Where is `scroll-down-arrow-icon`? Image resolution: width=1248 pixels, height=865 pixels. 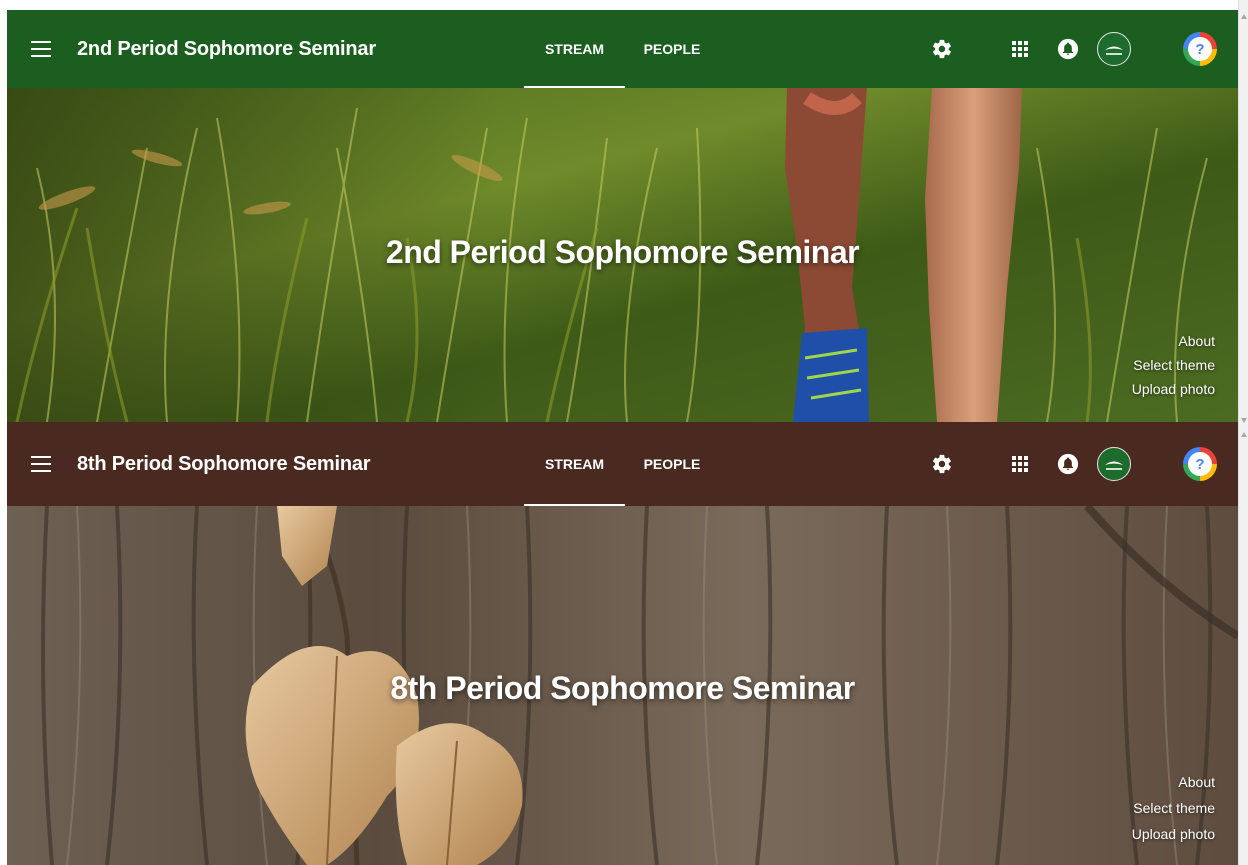 scroll-down-arrow-icon is located at coordinates (1244, 420).